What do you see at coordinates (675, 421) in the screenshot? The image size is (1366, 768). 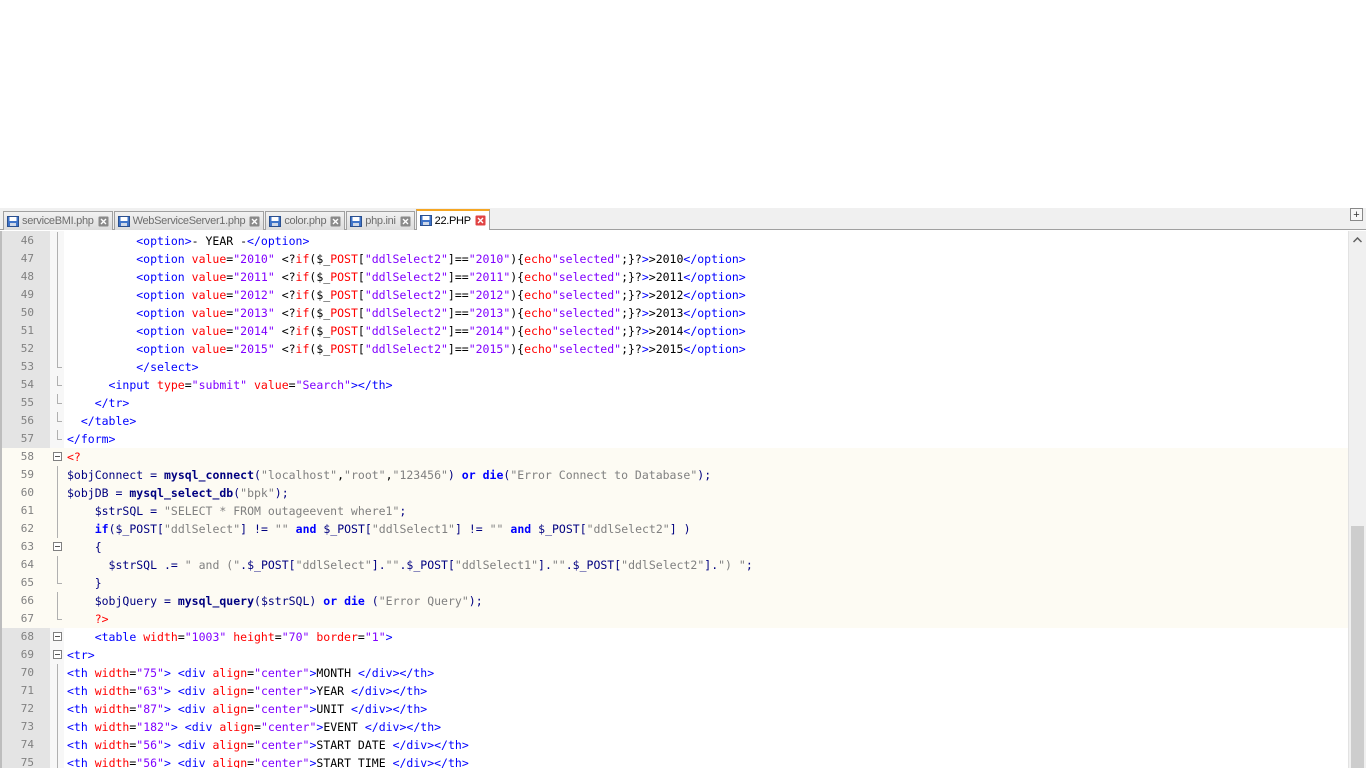 I see `code-line: 56 </table>` at bounding box center [675, 421].